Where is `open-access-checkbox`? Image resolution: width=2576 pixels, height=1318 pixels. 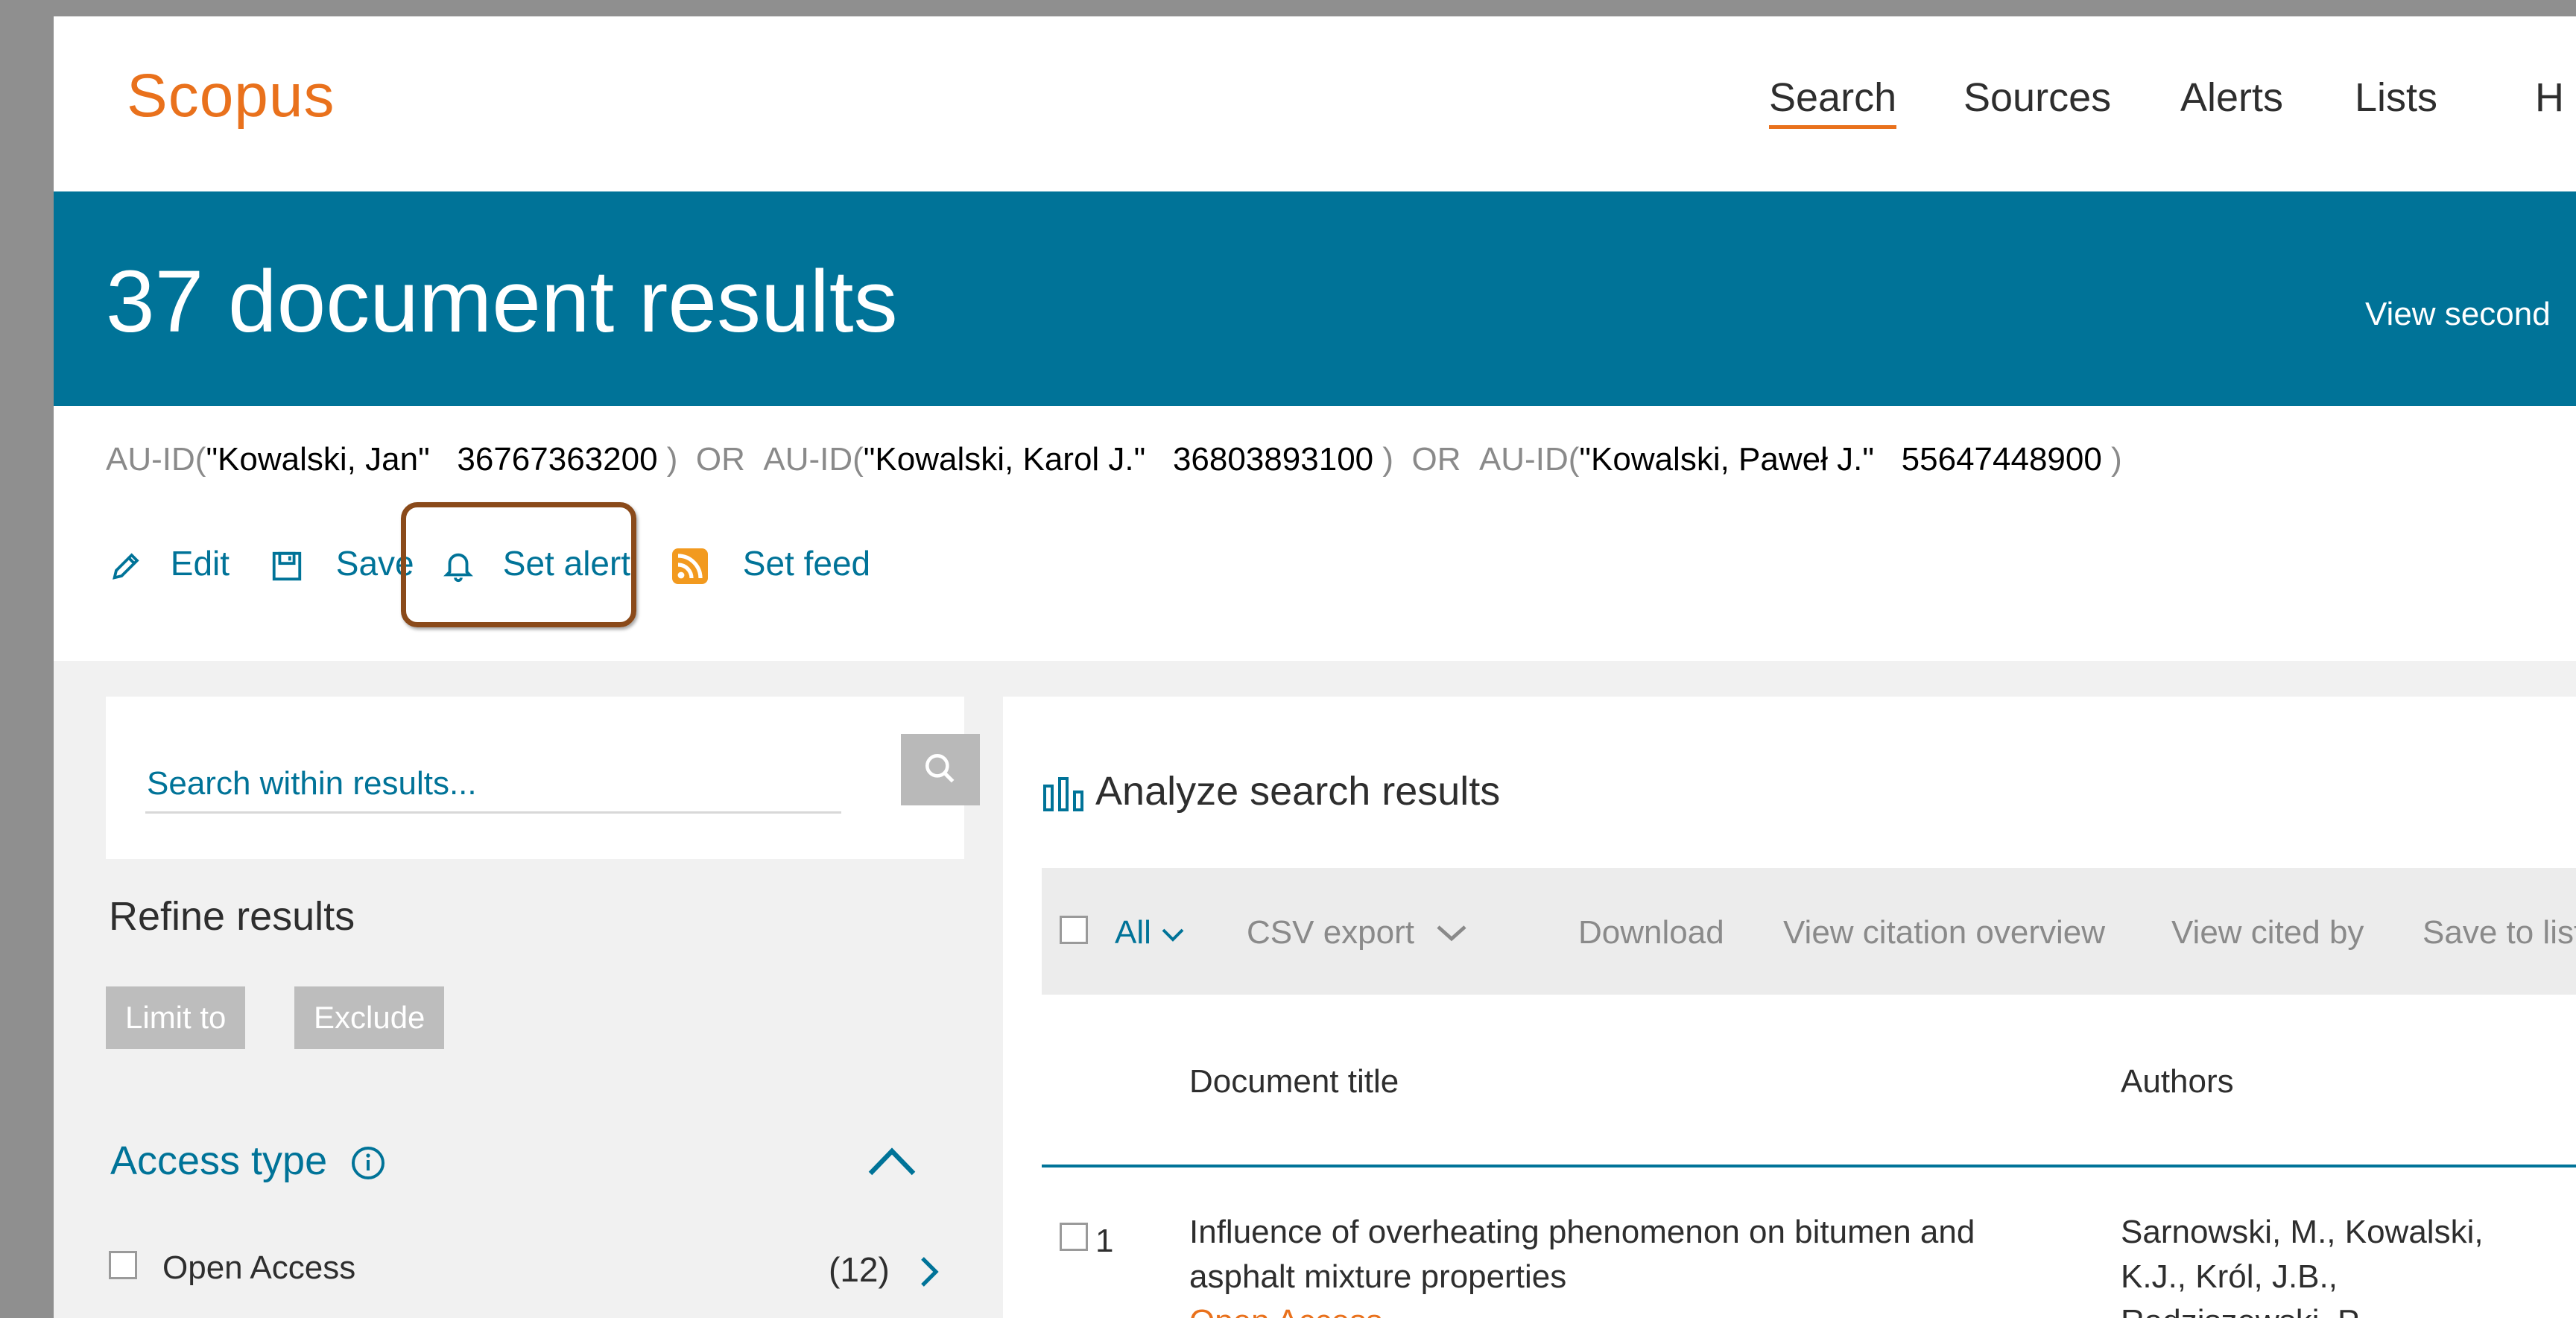
open-access-checkbox is located at coordinates (123, 1265).